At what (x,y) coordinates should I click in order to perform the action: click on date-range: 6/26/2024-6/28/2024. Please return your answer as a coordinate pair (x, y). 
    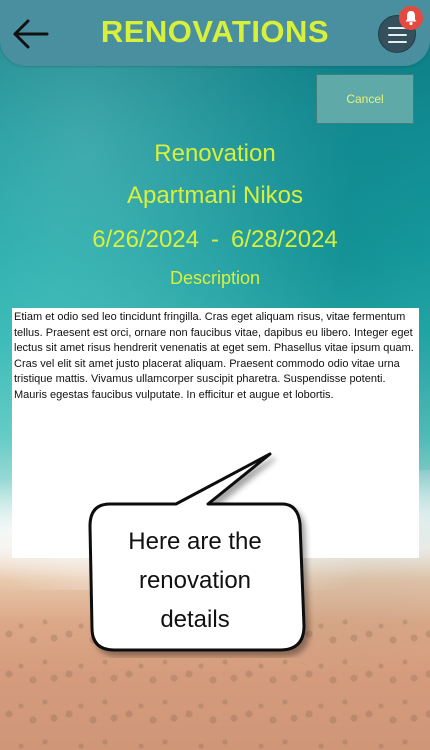
    Looking at the image, I should click on (215, 240).